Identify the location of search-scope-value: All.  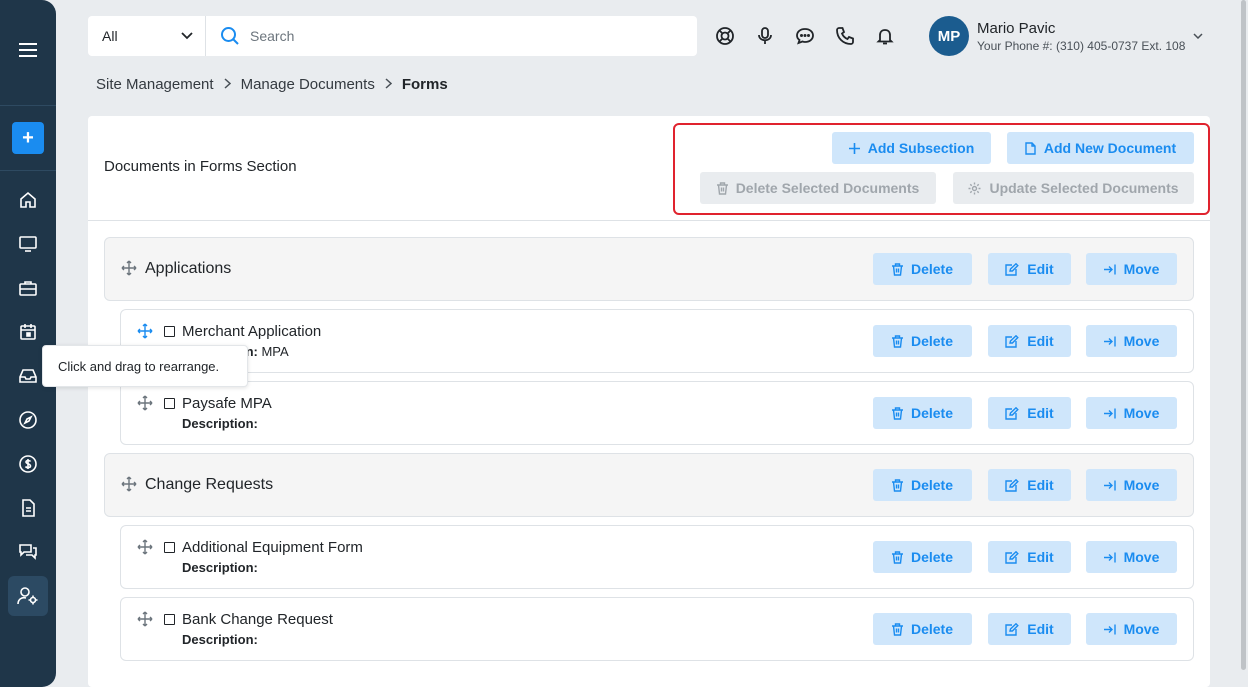
(110, 36).